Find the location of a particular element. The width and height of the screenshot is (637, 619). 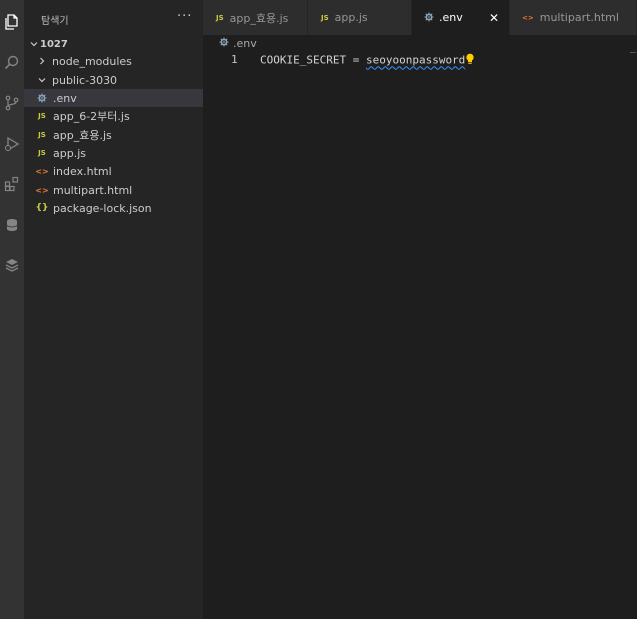

tree-item-env: .env is located at coordinates (113, 98).